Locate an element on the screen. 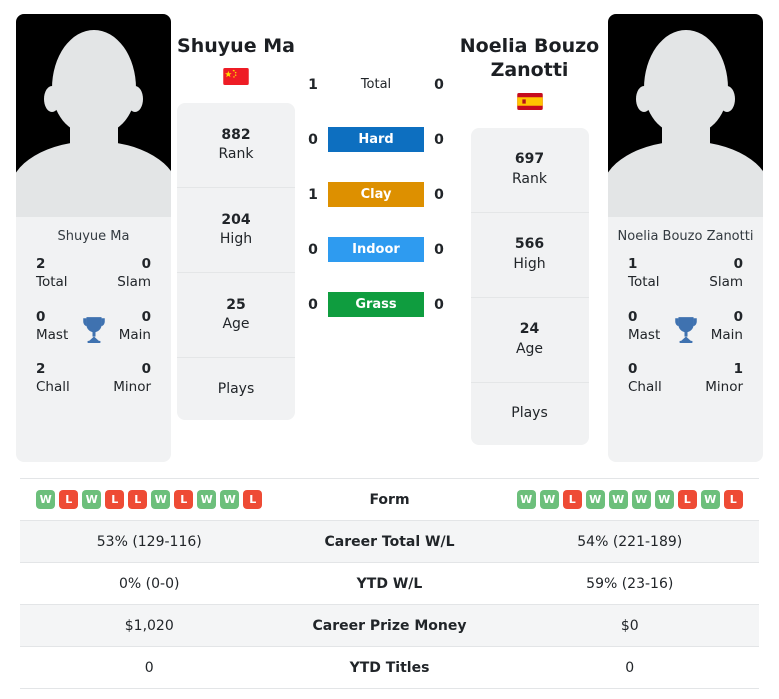 This screenshot has width=779, height=699. h2h-row-hard: 0 Hard 0 is located at coordinates (376, 139).